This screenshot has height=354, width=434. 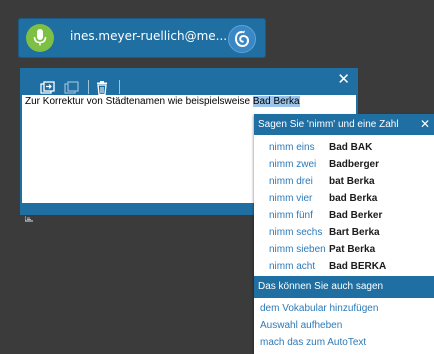 I want to click on dictation-box-toolbar, so click(x=80, y=87).